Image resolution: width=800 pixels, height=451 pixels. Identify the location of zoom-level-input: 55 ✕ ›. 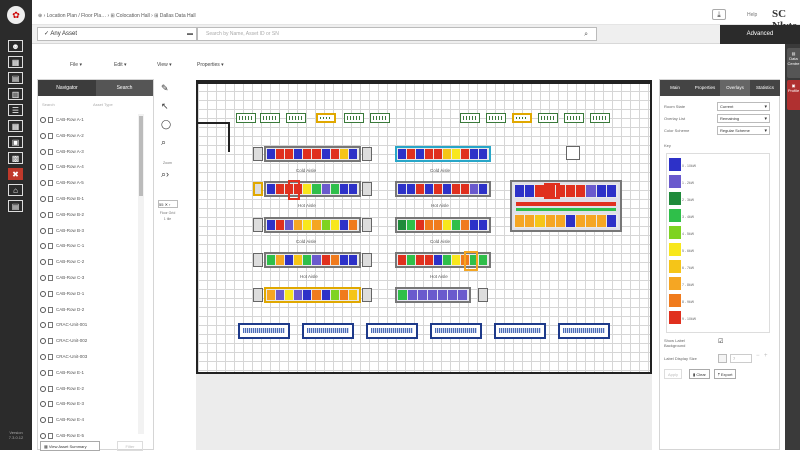
(168, 204).